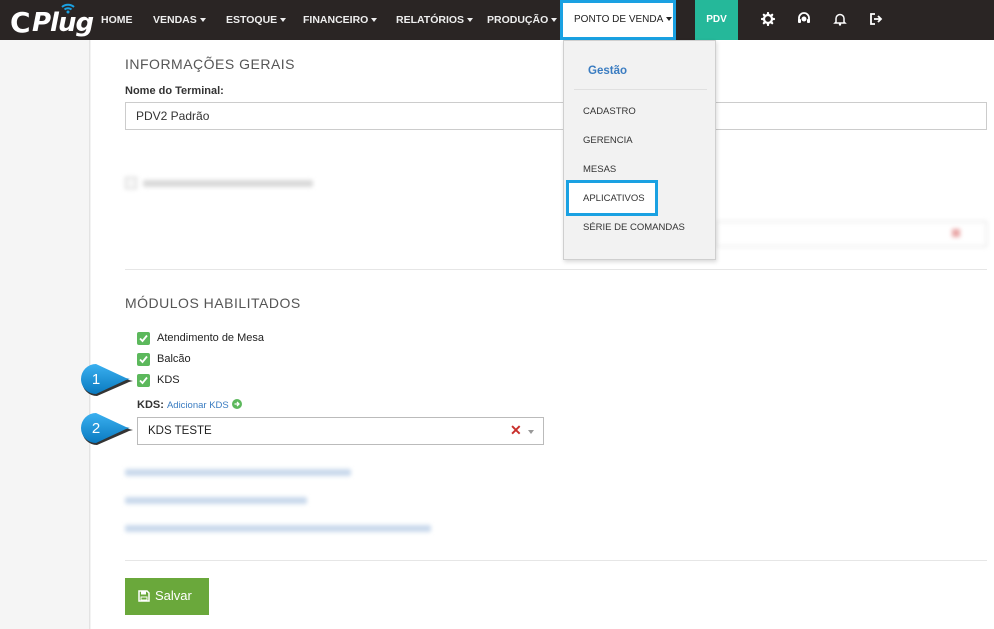 The image size is (994, 629). I want to click on clear-icon: ✕, so click(516, 430).